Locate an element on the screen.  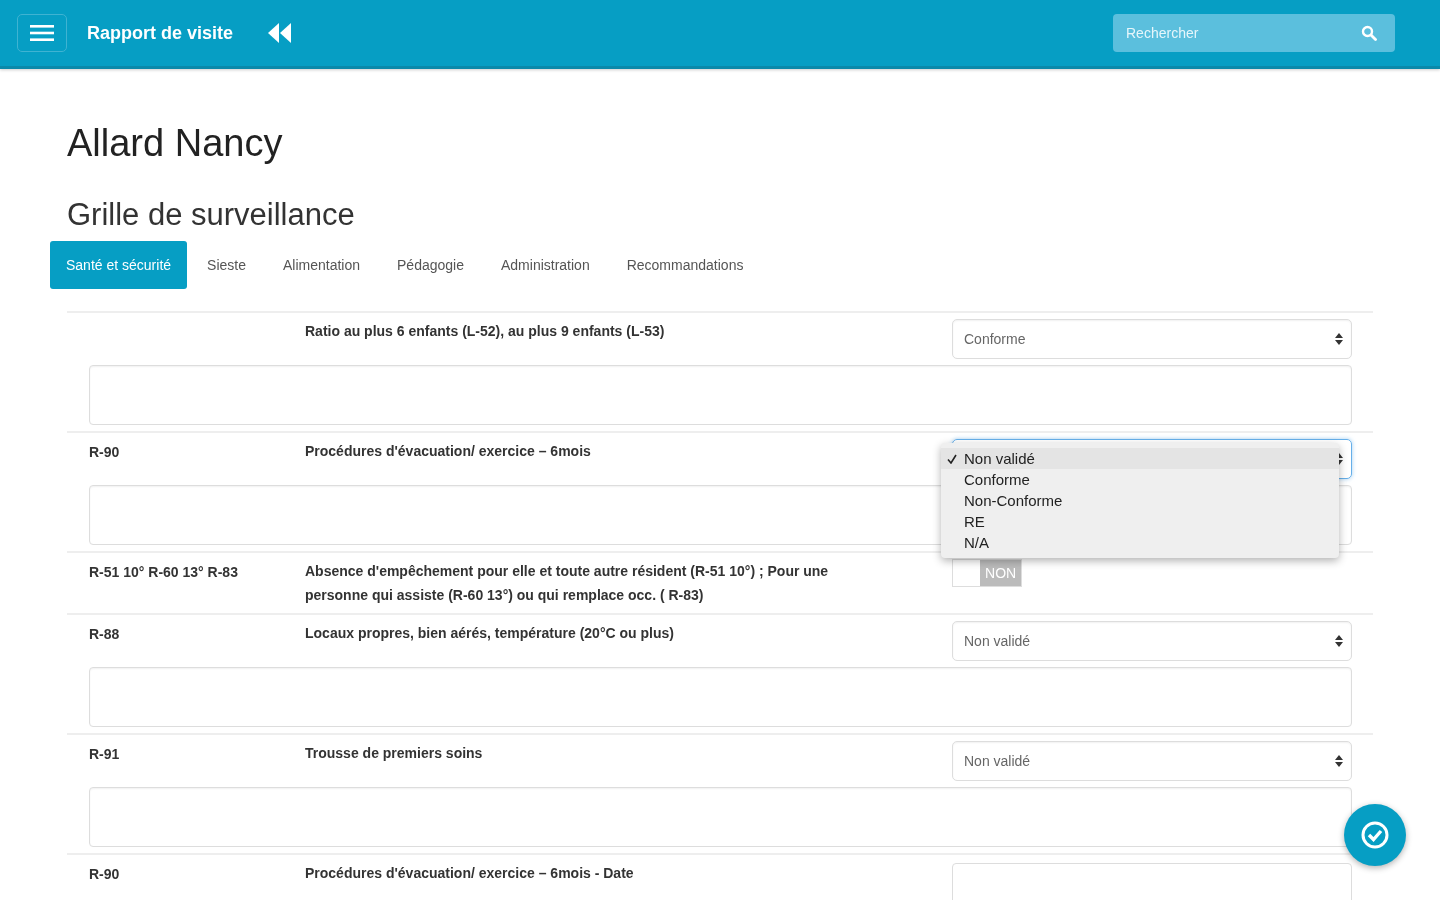
rule-code: R-51 10° R-60 13° R-83 is located at coordinates (163, 572).